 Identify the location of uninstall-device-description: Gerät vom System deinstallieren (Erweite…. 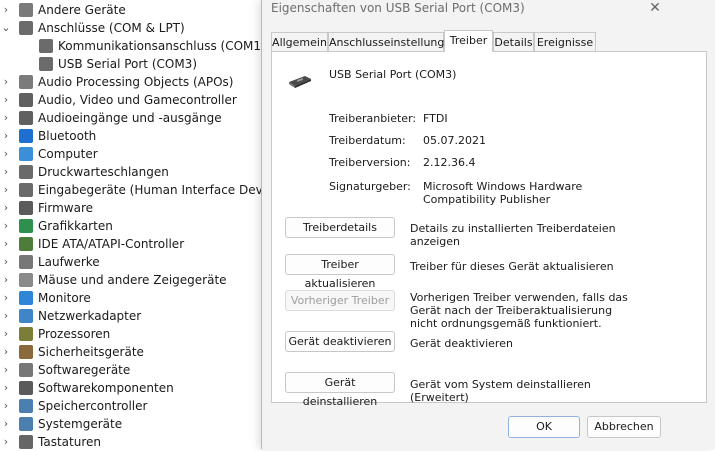
(500, 391).